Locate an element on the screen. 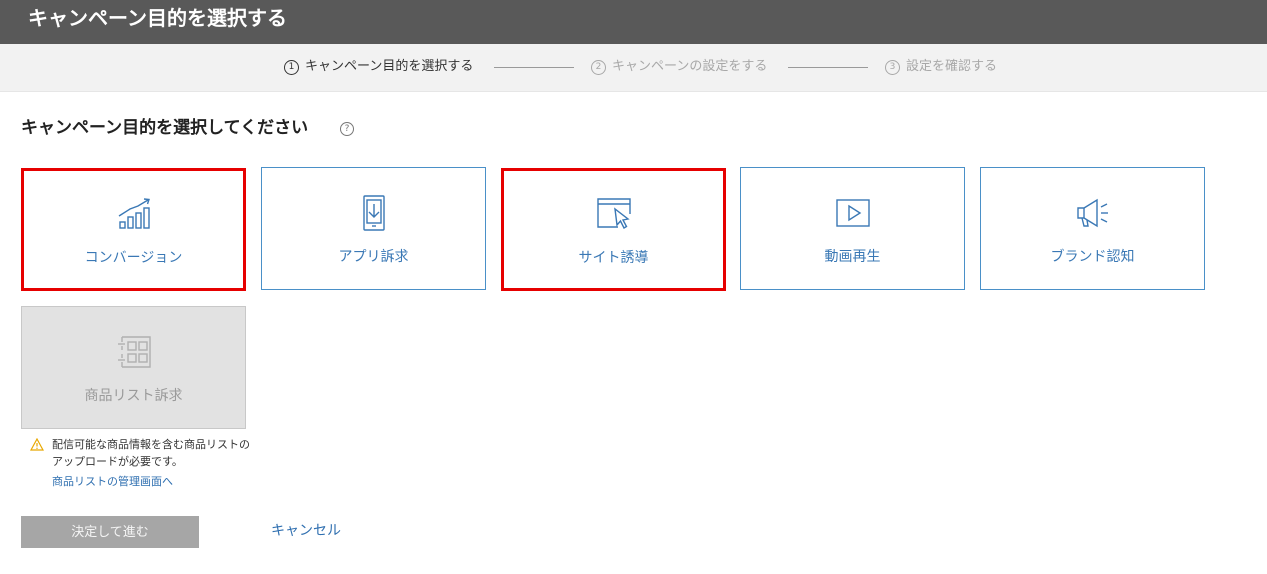 The image size is (1267, 574). objective-brand-awareness: ブランド認知 is located at coordinates (1092, 228).